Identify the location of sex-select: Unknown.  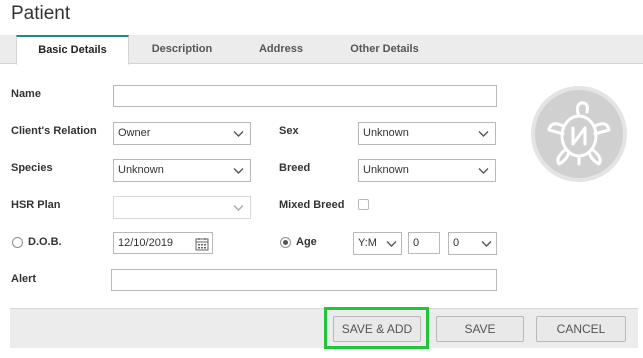
(427, 133).